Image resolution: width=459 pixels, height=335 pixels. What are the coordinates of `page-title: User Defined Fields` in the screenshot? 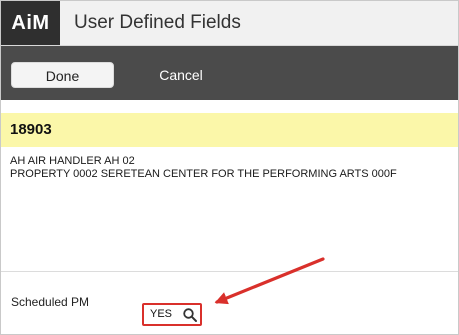 It's located at (157, 22).